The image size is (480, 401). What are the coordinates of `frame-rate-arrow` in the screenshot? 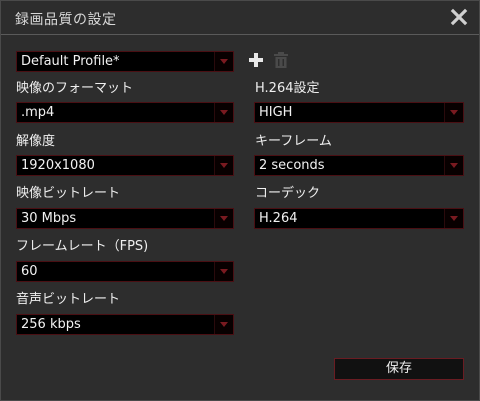 It's located at (223, 271).